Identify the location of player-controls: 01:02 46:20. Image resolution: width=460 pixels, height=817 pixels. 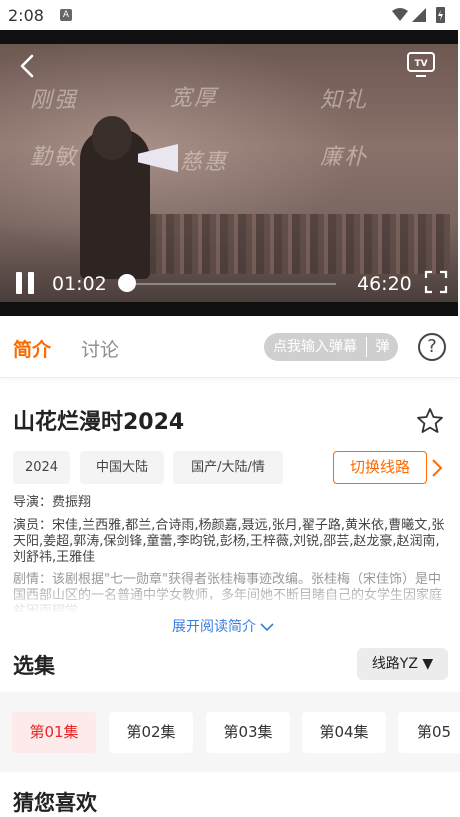
(229, 282).